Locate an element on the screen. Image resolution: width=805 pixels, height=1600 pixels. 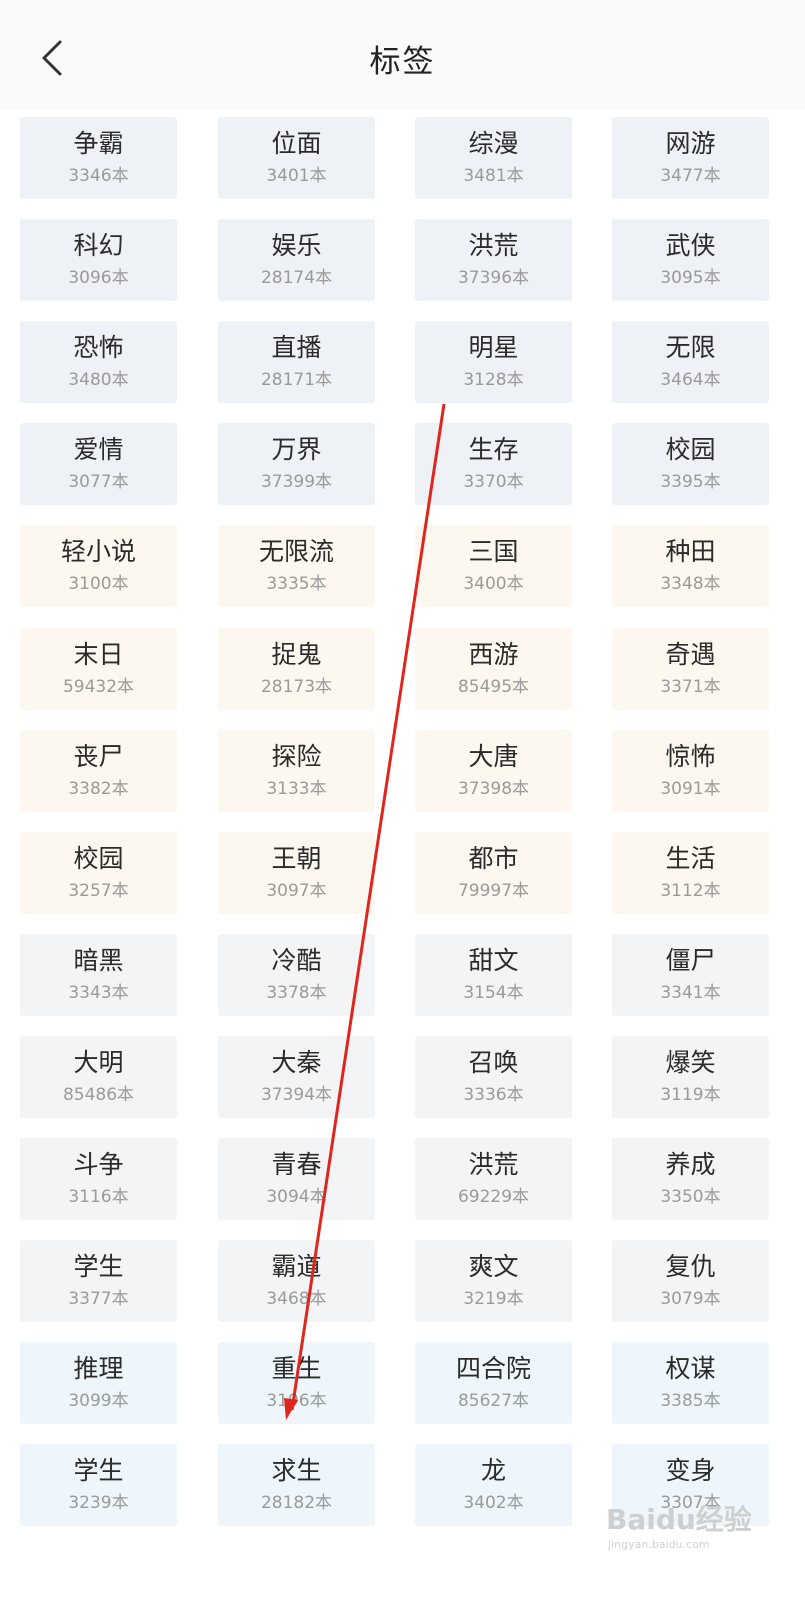
tag-tile: 推理 3099本 is located at coordinates (98, 1383).